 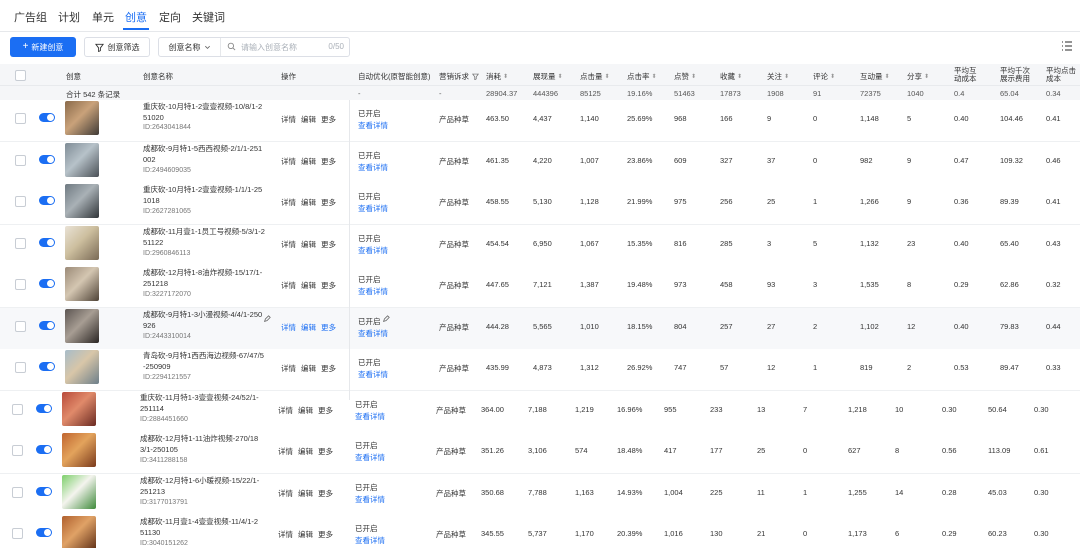 I want to click on header-follows: 关注 ⬍, so click(x=778, y=76).